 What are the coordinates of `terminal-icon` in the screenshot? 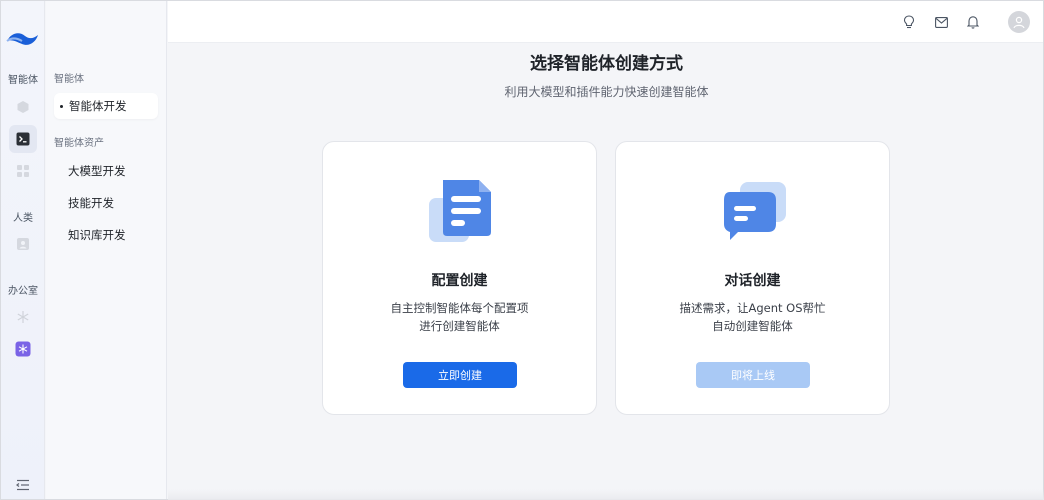 It's located at (23, 139).